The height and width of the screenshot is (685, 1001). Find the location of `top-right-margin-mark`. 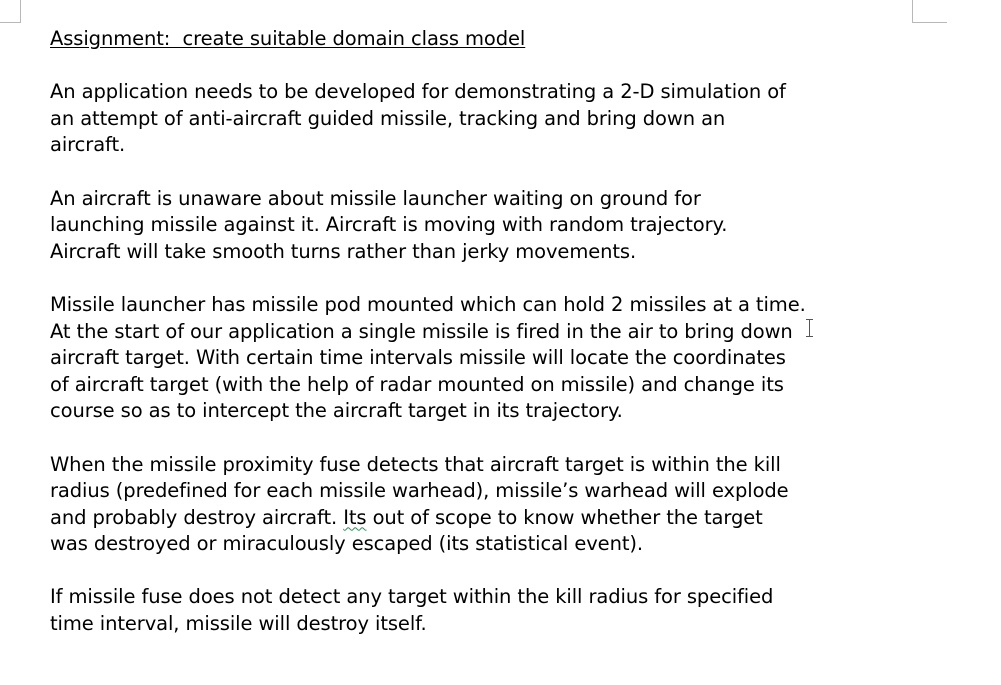

top-right-margin-mark is located at coordinates (929, 11).